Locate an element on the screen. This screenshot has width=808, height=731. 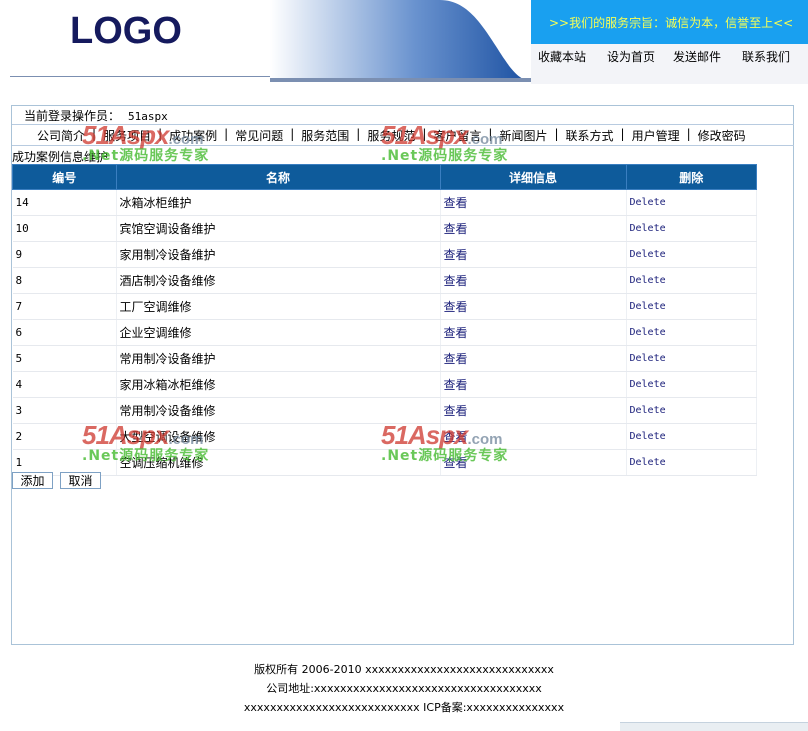
row-id: 2 is located at coordinates (64, 436).